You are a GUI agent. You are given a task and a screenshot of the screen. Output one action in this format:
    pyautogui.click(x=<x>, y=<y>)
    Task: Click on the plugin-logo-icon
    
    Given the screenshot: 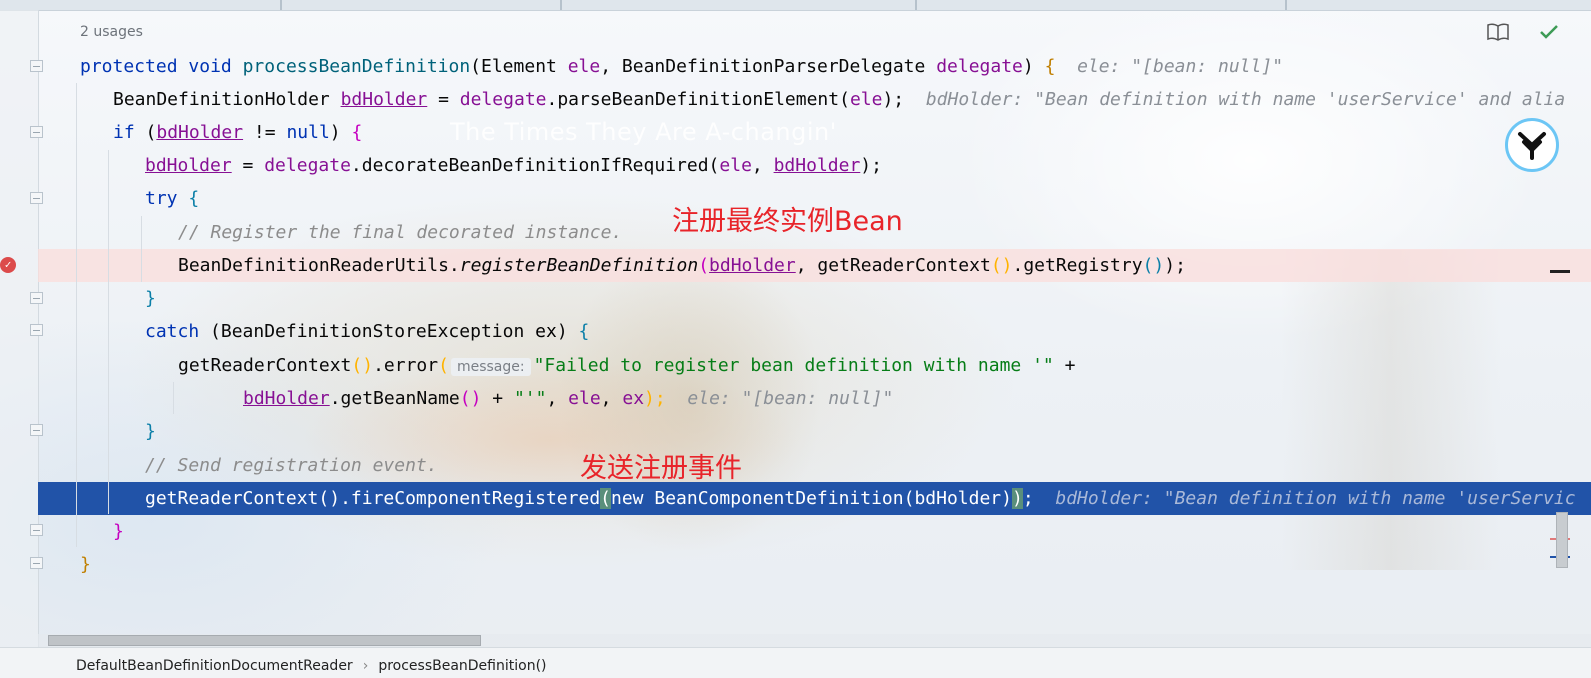 What is the action you would take?
    pyautogui.click(x=1532, y=145)
    